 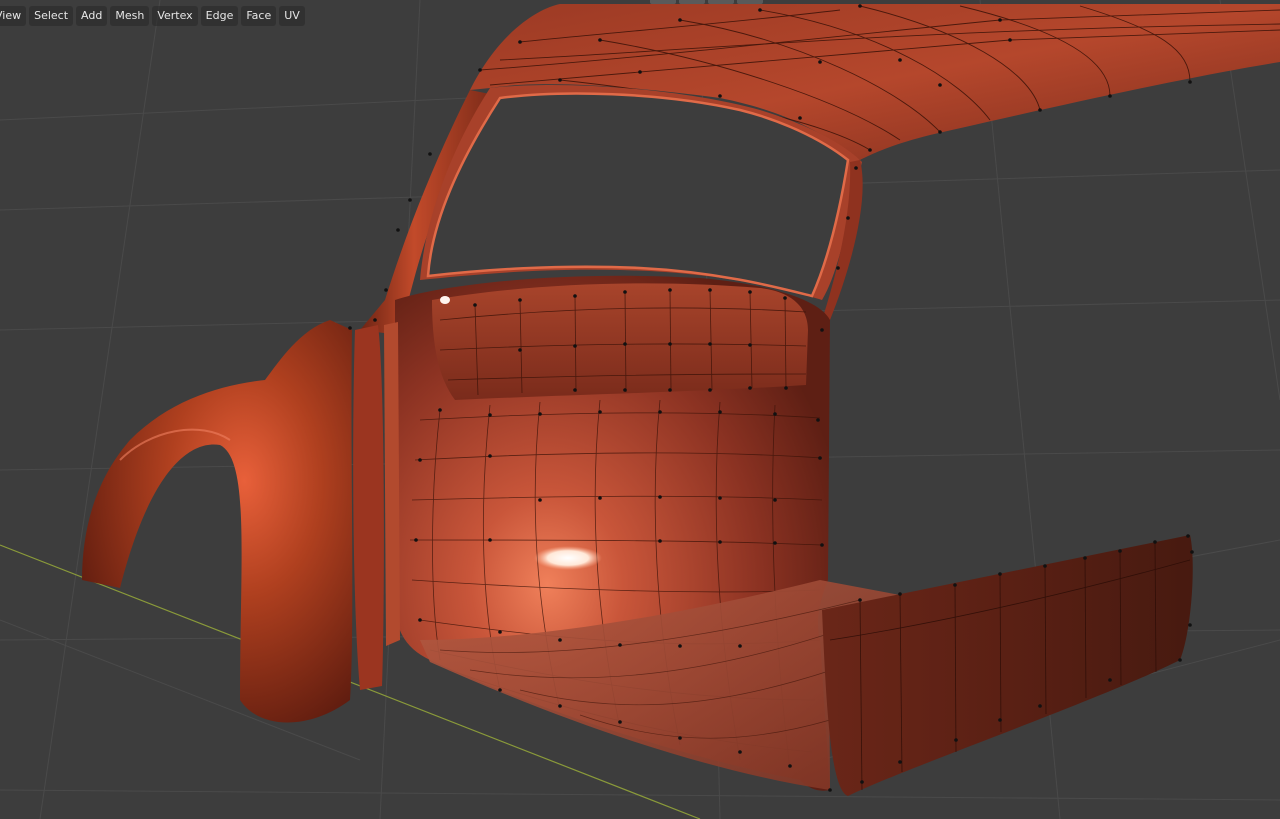 I want to click on menu-add: Add, so click(x=92, y=16).